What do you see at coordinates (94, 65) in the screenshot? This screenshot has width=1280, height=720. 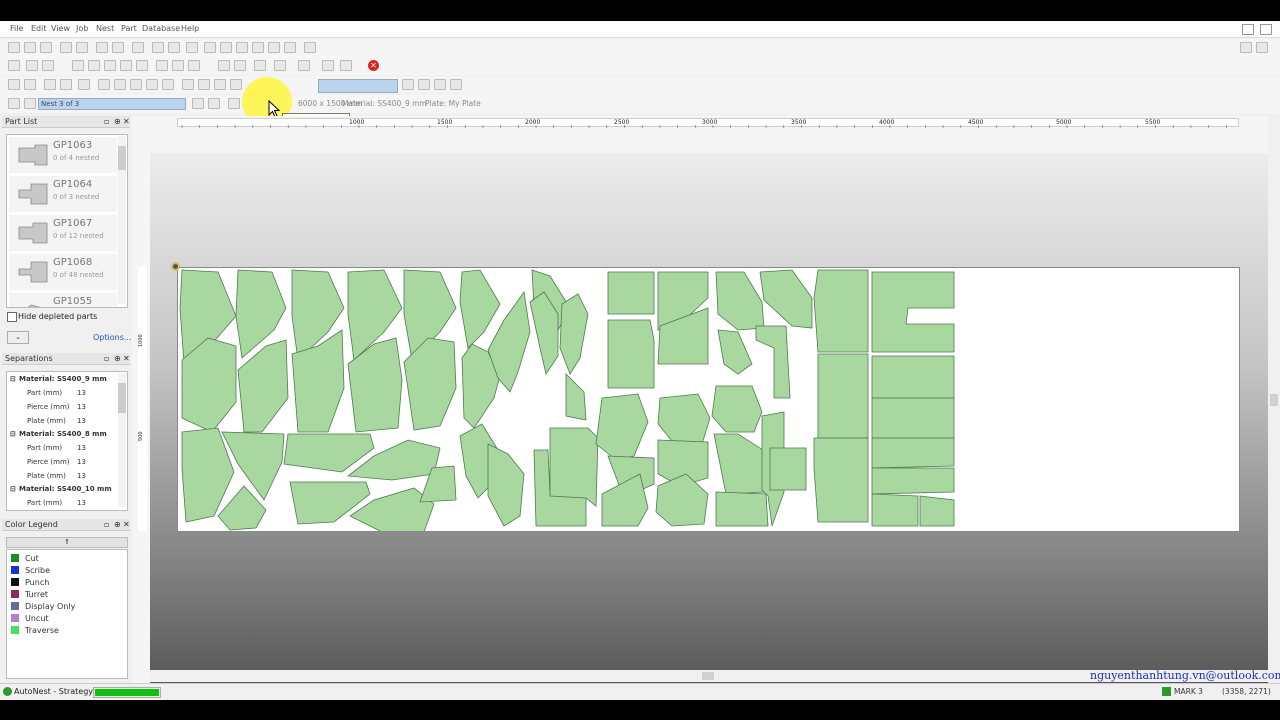 I see `remnant-icon` at bounding box center [94, 65].